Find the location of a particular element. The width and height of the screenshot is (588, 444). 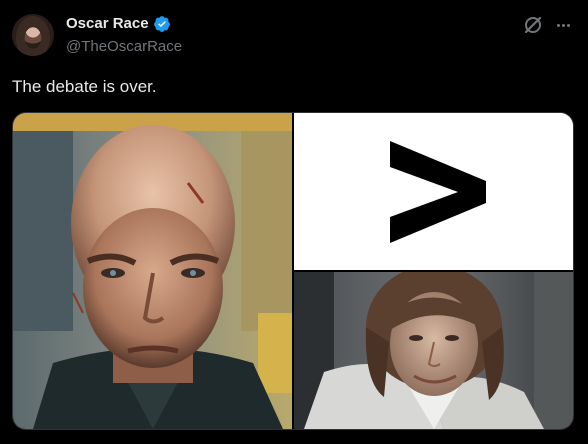

more-icon is located at coordinates (563, 25).